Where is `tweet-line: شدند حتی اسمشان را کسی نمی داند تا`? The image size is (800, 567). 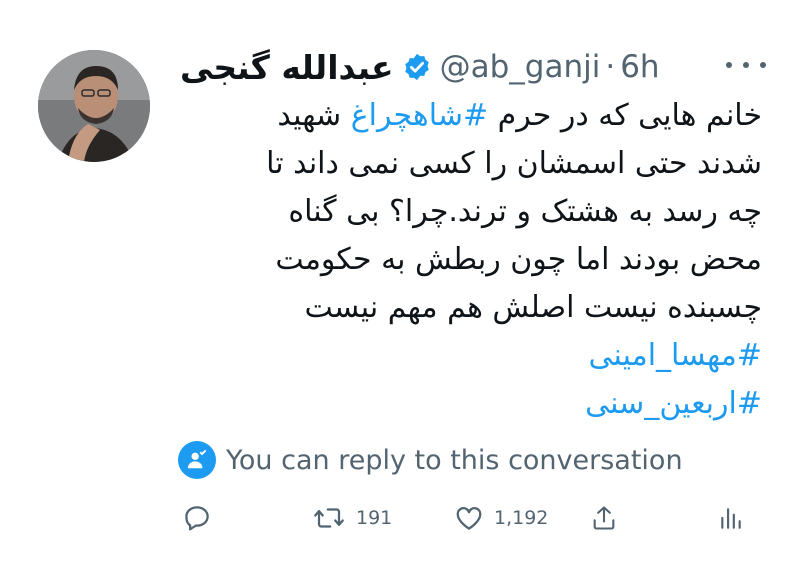 tweet-line: شدند حتی اسمشان را کسی نمی داند تا is located at coordinates (514, 163).